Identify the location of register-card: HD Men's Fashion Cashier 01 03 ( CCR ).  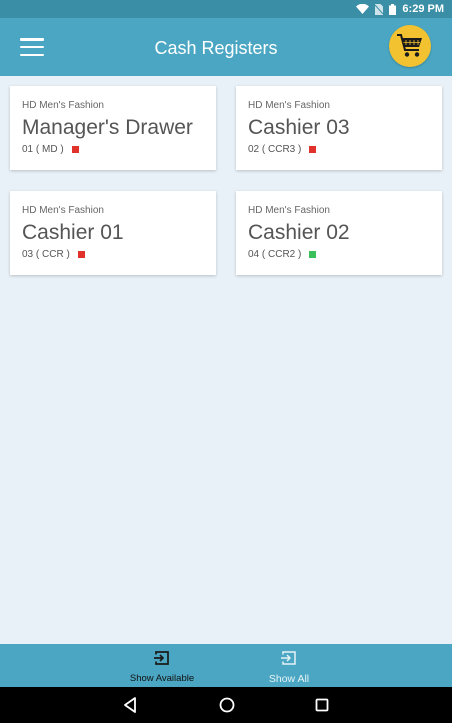
(113, 233).